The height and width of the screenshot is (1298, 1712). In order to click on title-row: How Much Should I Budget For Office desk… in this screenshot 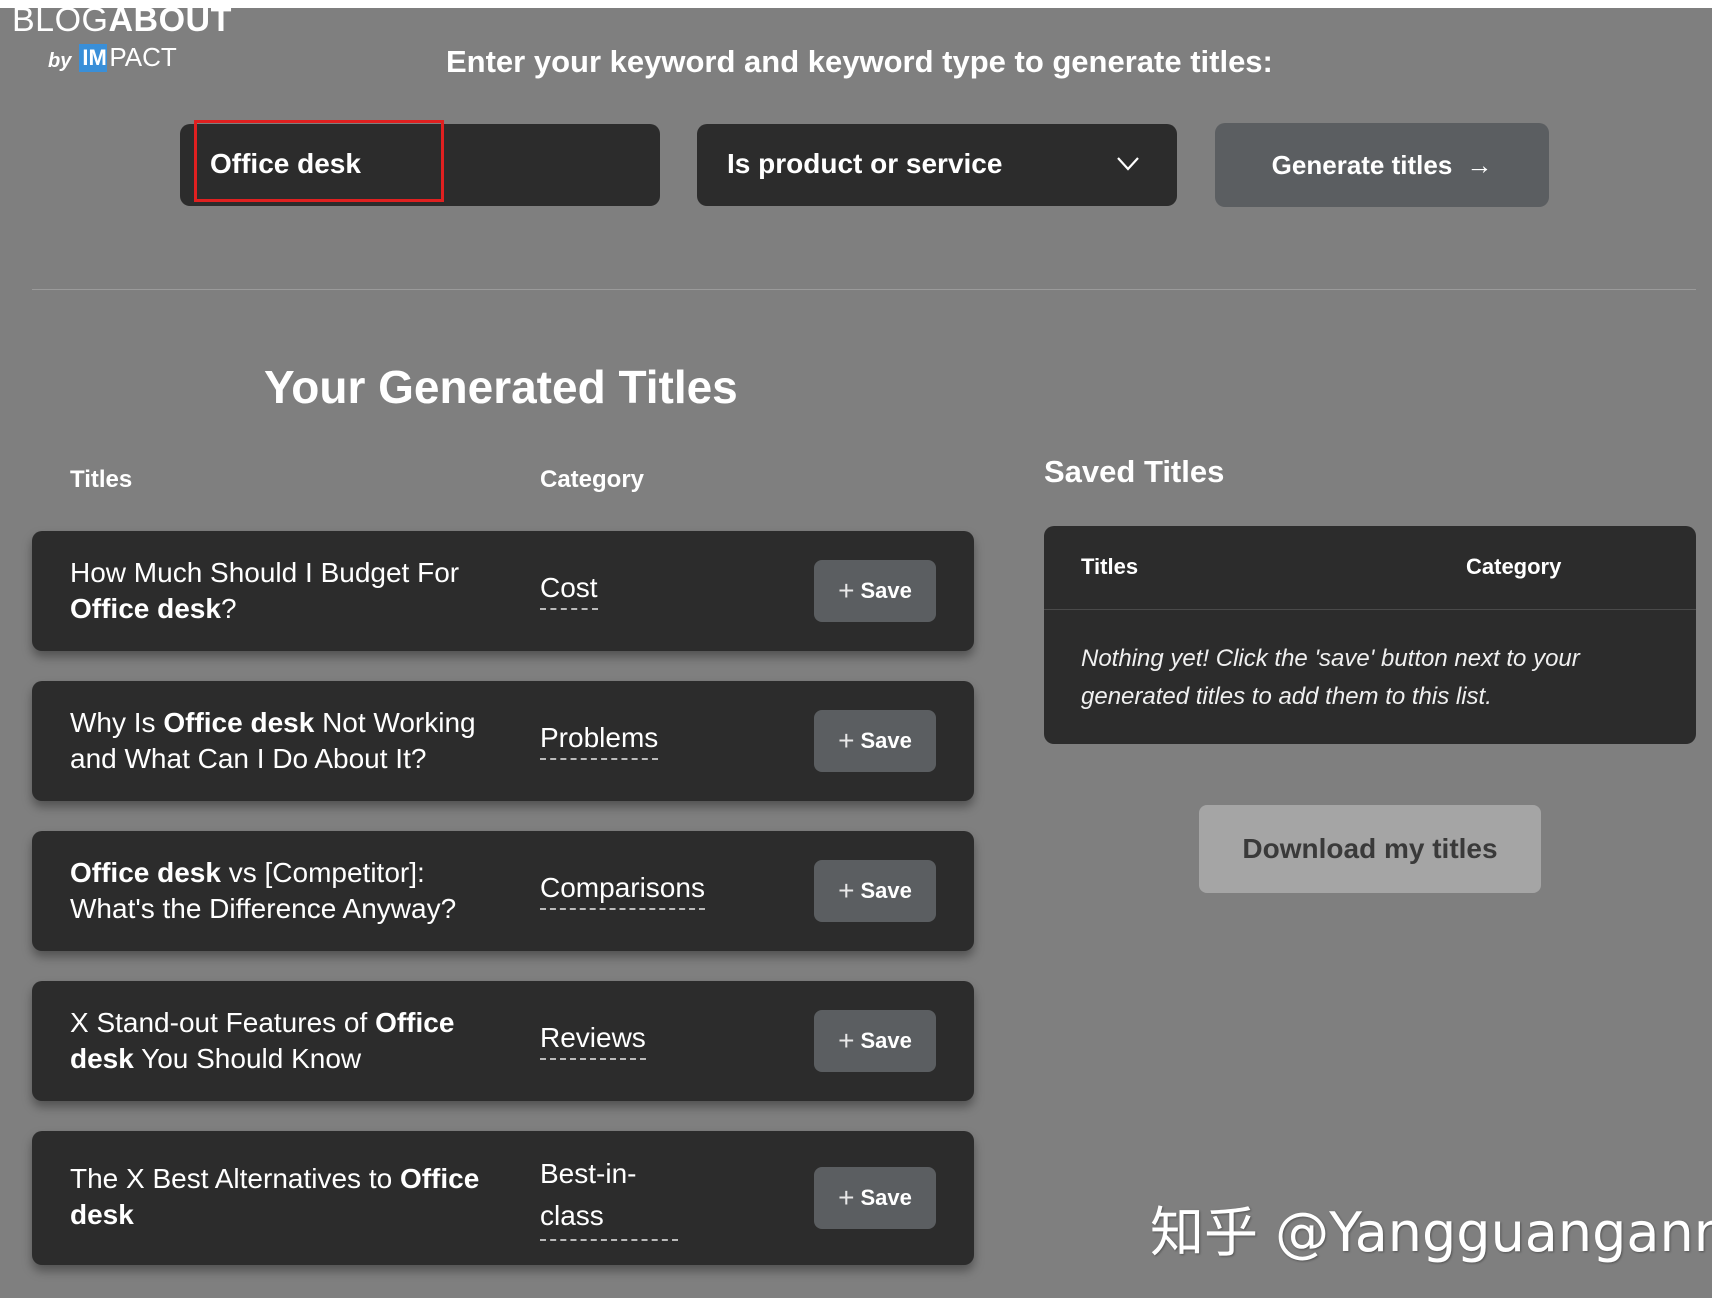, I will do `click(503, 591)`.